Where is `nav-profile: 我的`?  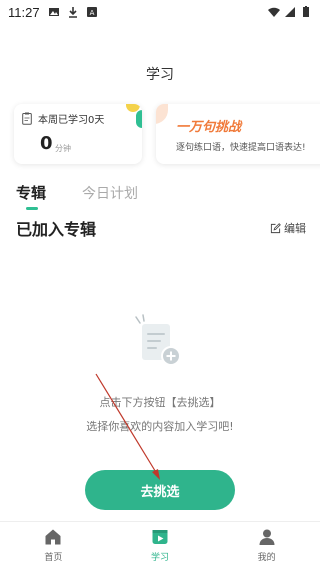 nav-profile: 我的 is located at coordinates (266, 545).